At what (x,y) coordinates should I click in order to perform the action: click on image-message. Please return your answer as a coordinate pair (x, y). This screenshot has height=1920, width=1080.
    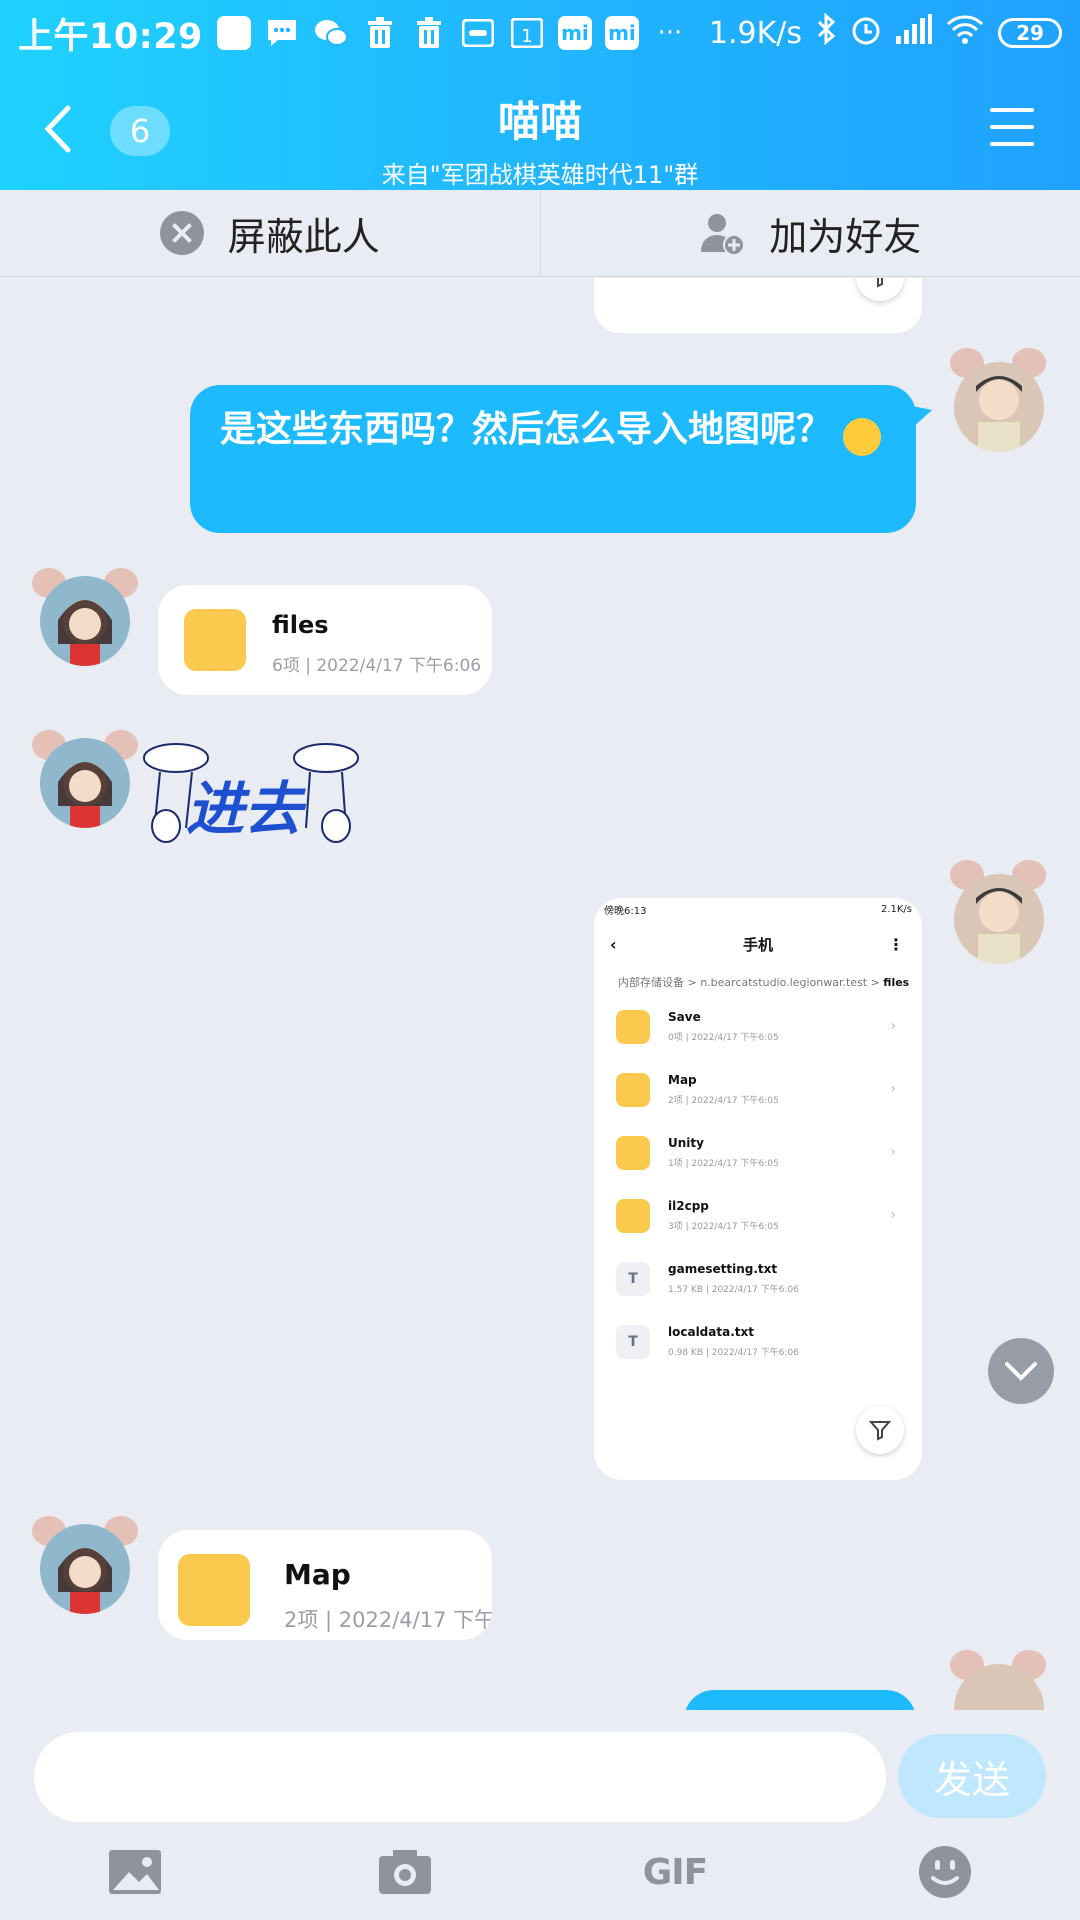
    Looking at the image, I should click on (758, 305).